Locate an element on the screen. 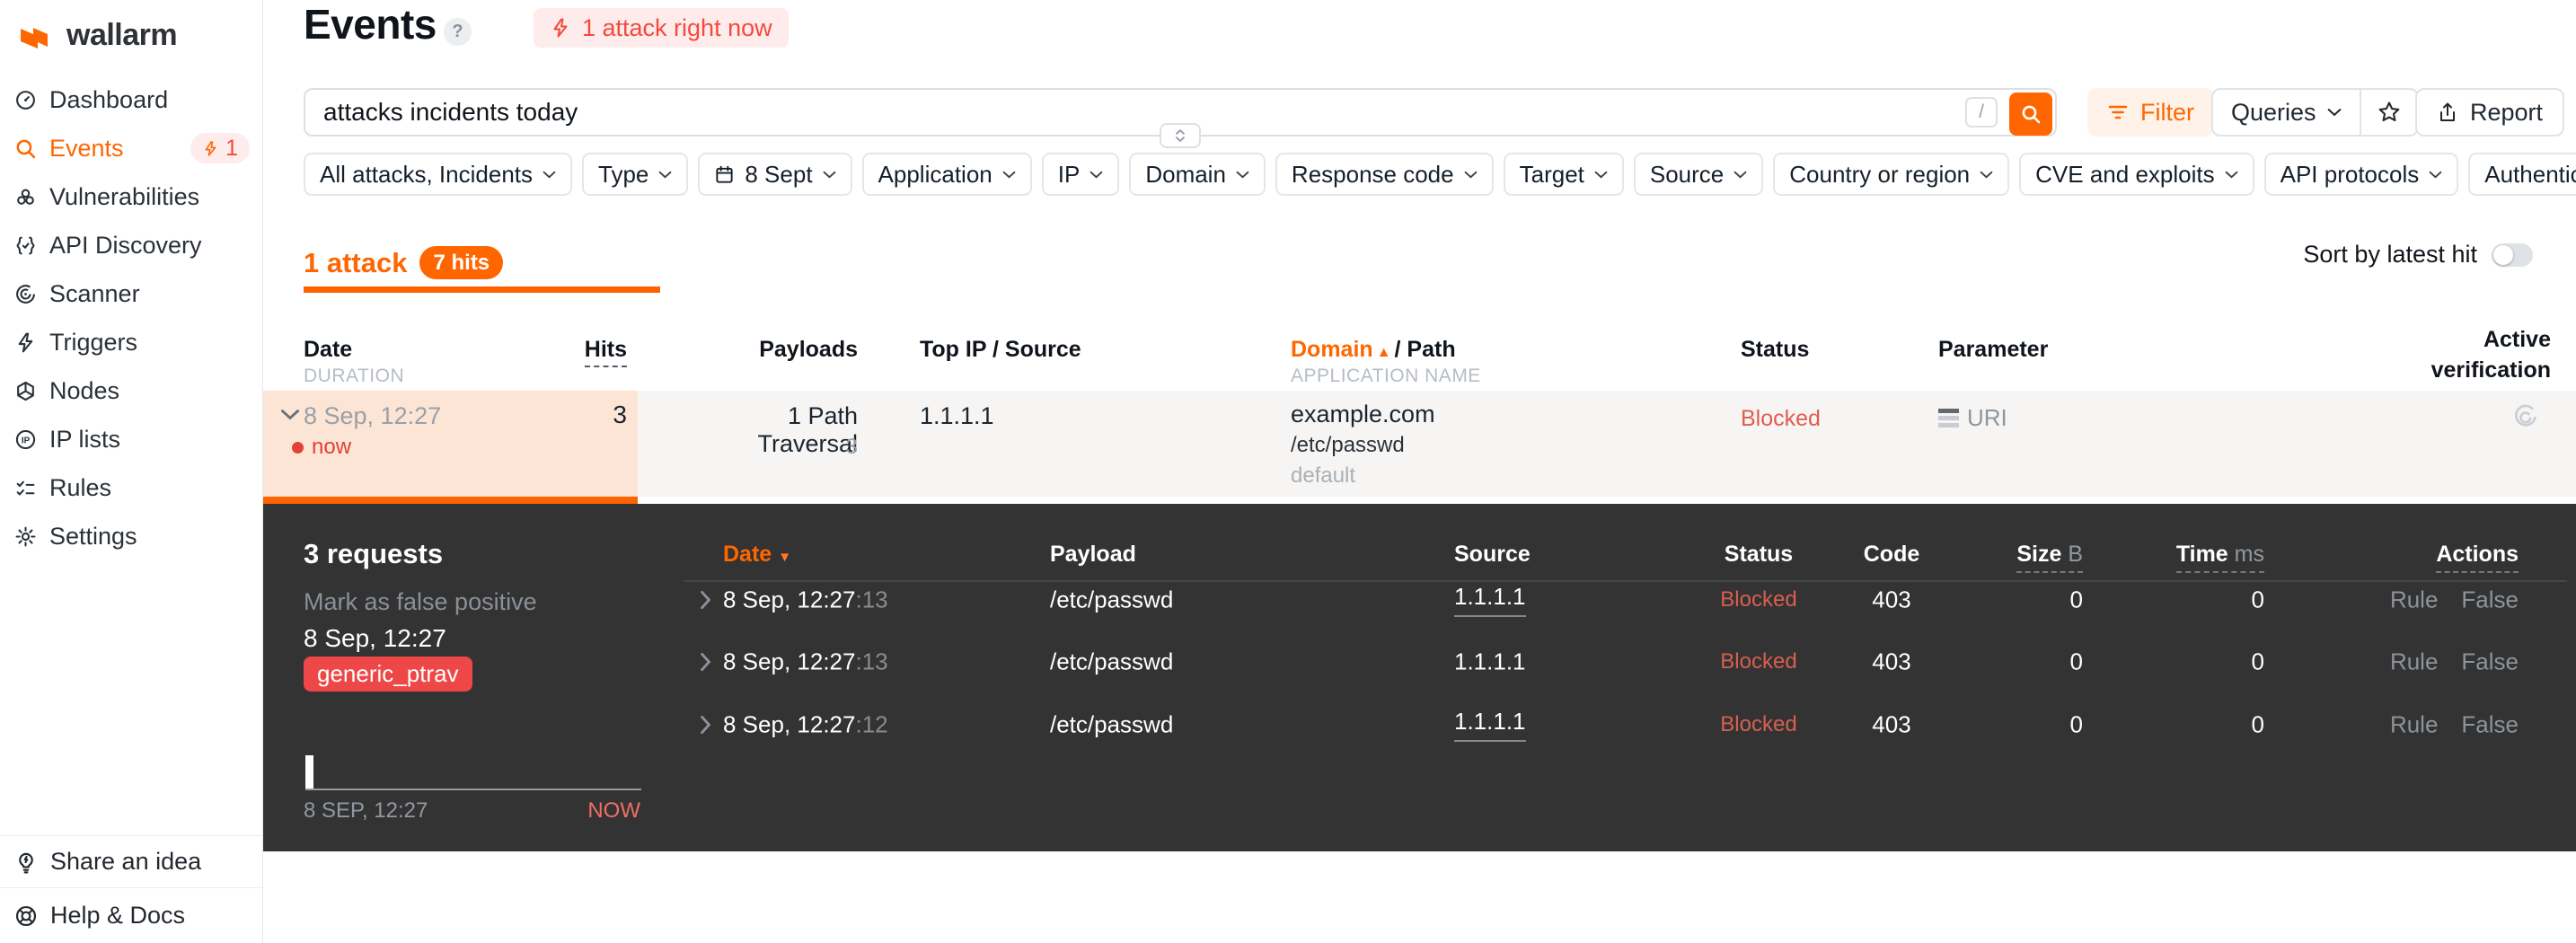 The width and height of the screenshot is (2576, 943). req-col-header-date: Date ▼ is located at coordinates (757, 555).